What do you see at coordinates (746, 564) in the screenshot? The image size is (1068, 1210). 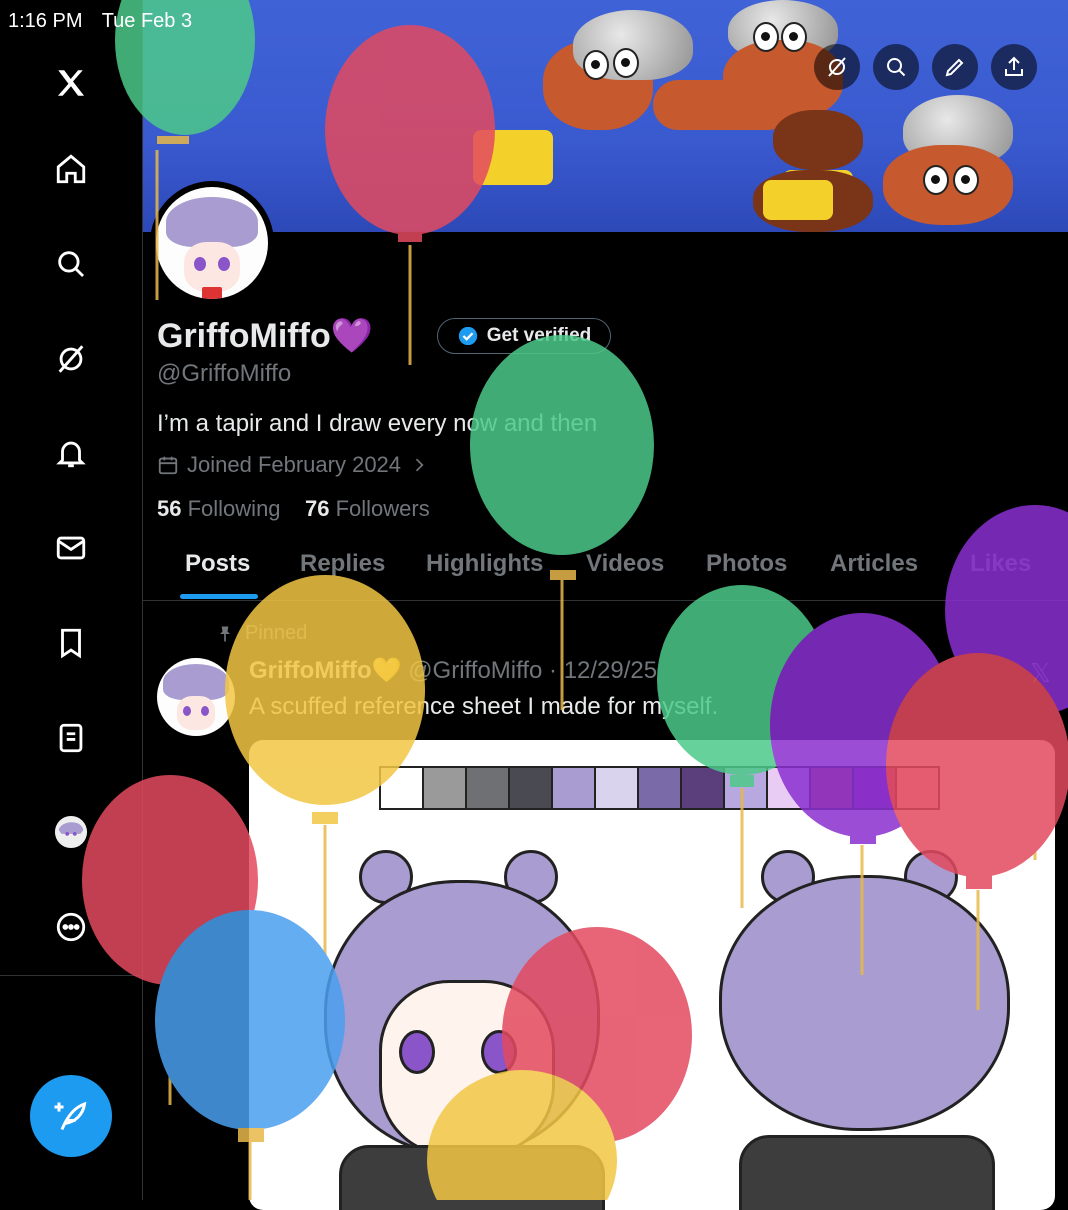 I see `tab-photos: Photos` at bounding box center [746, 564].